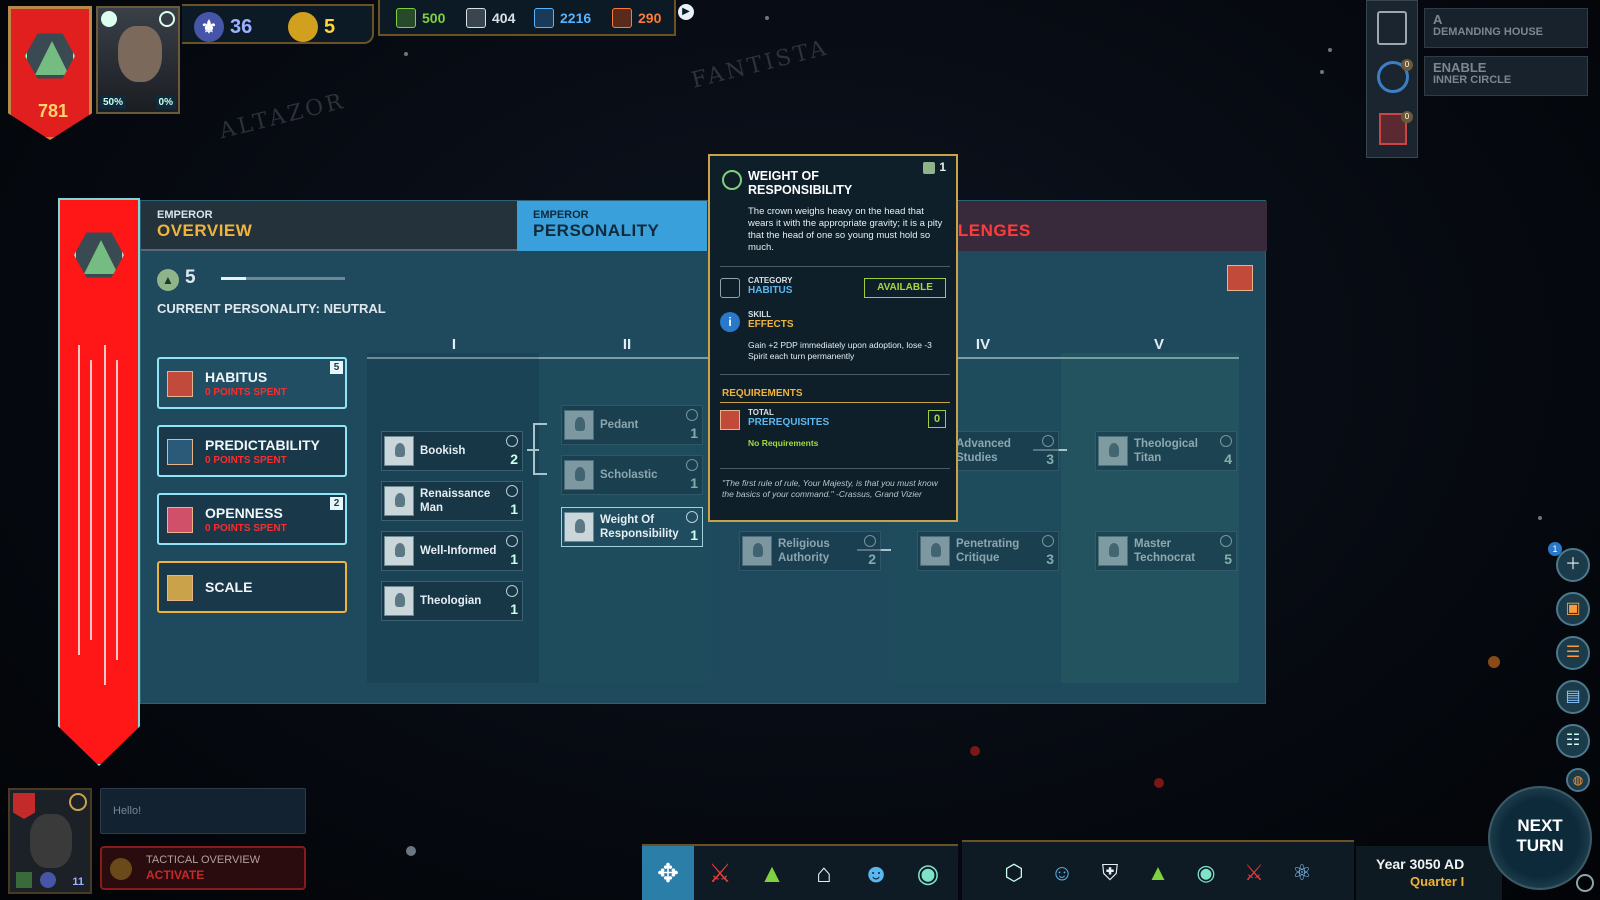 This screenshot has height=900, width=1600. What do you see at coordinates (562, 18) in the screenshot?
I see `resource-energy: 2216` at bounding box center [562, 18].